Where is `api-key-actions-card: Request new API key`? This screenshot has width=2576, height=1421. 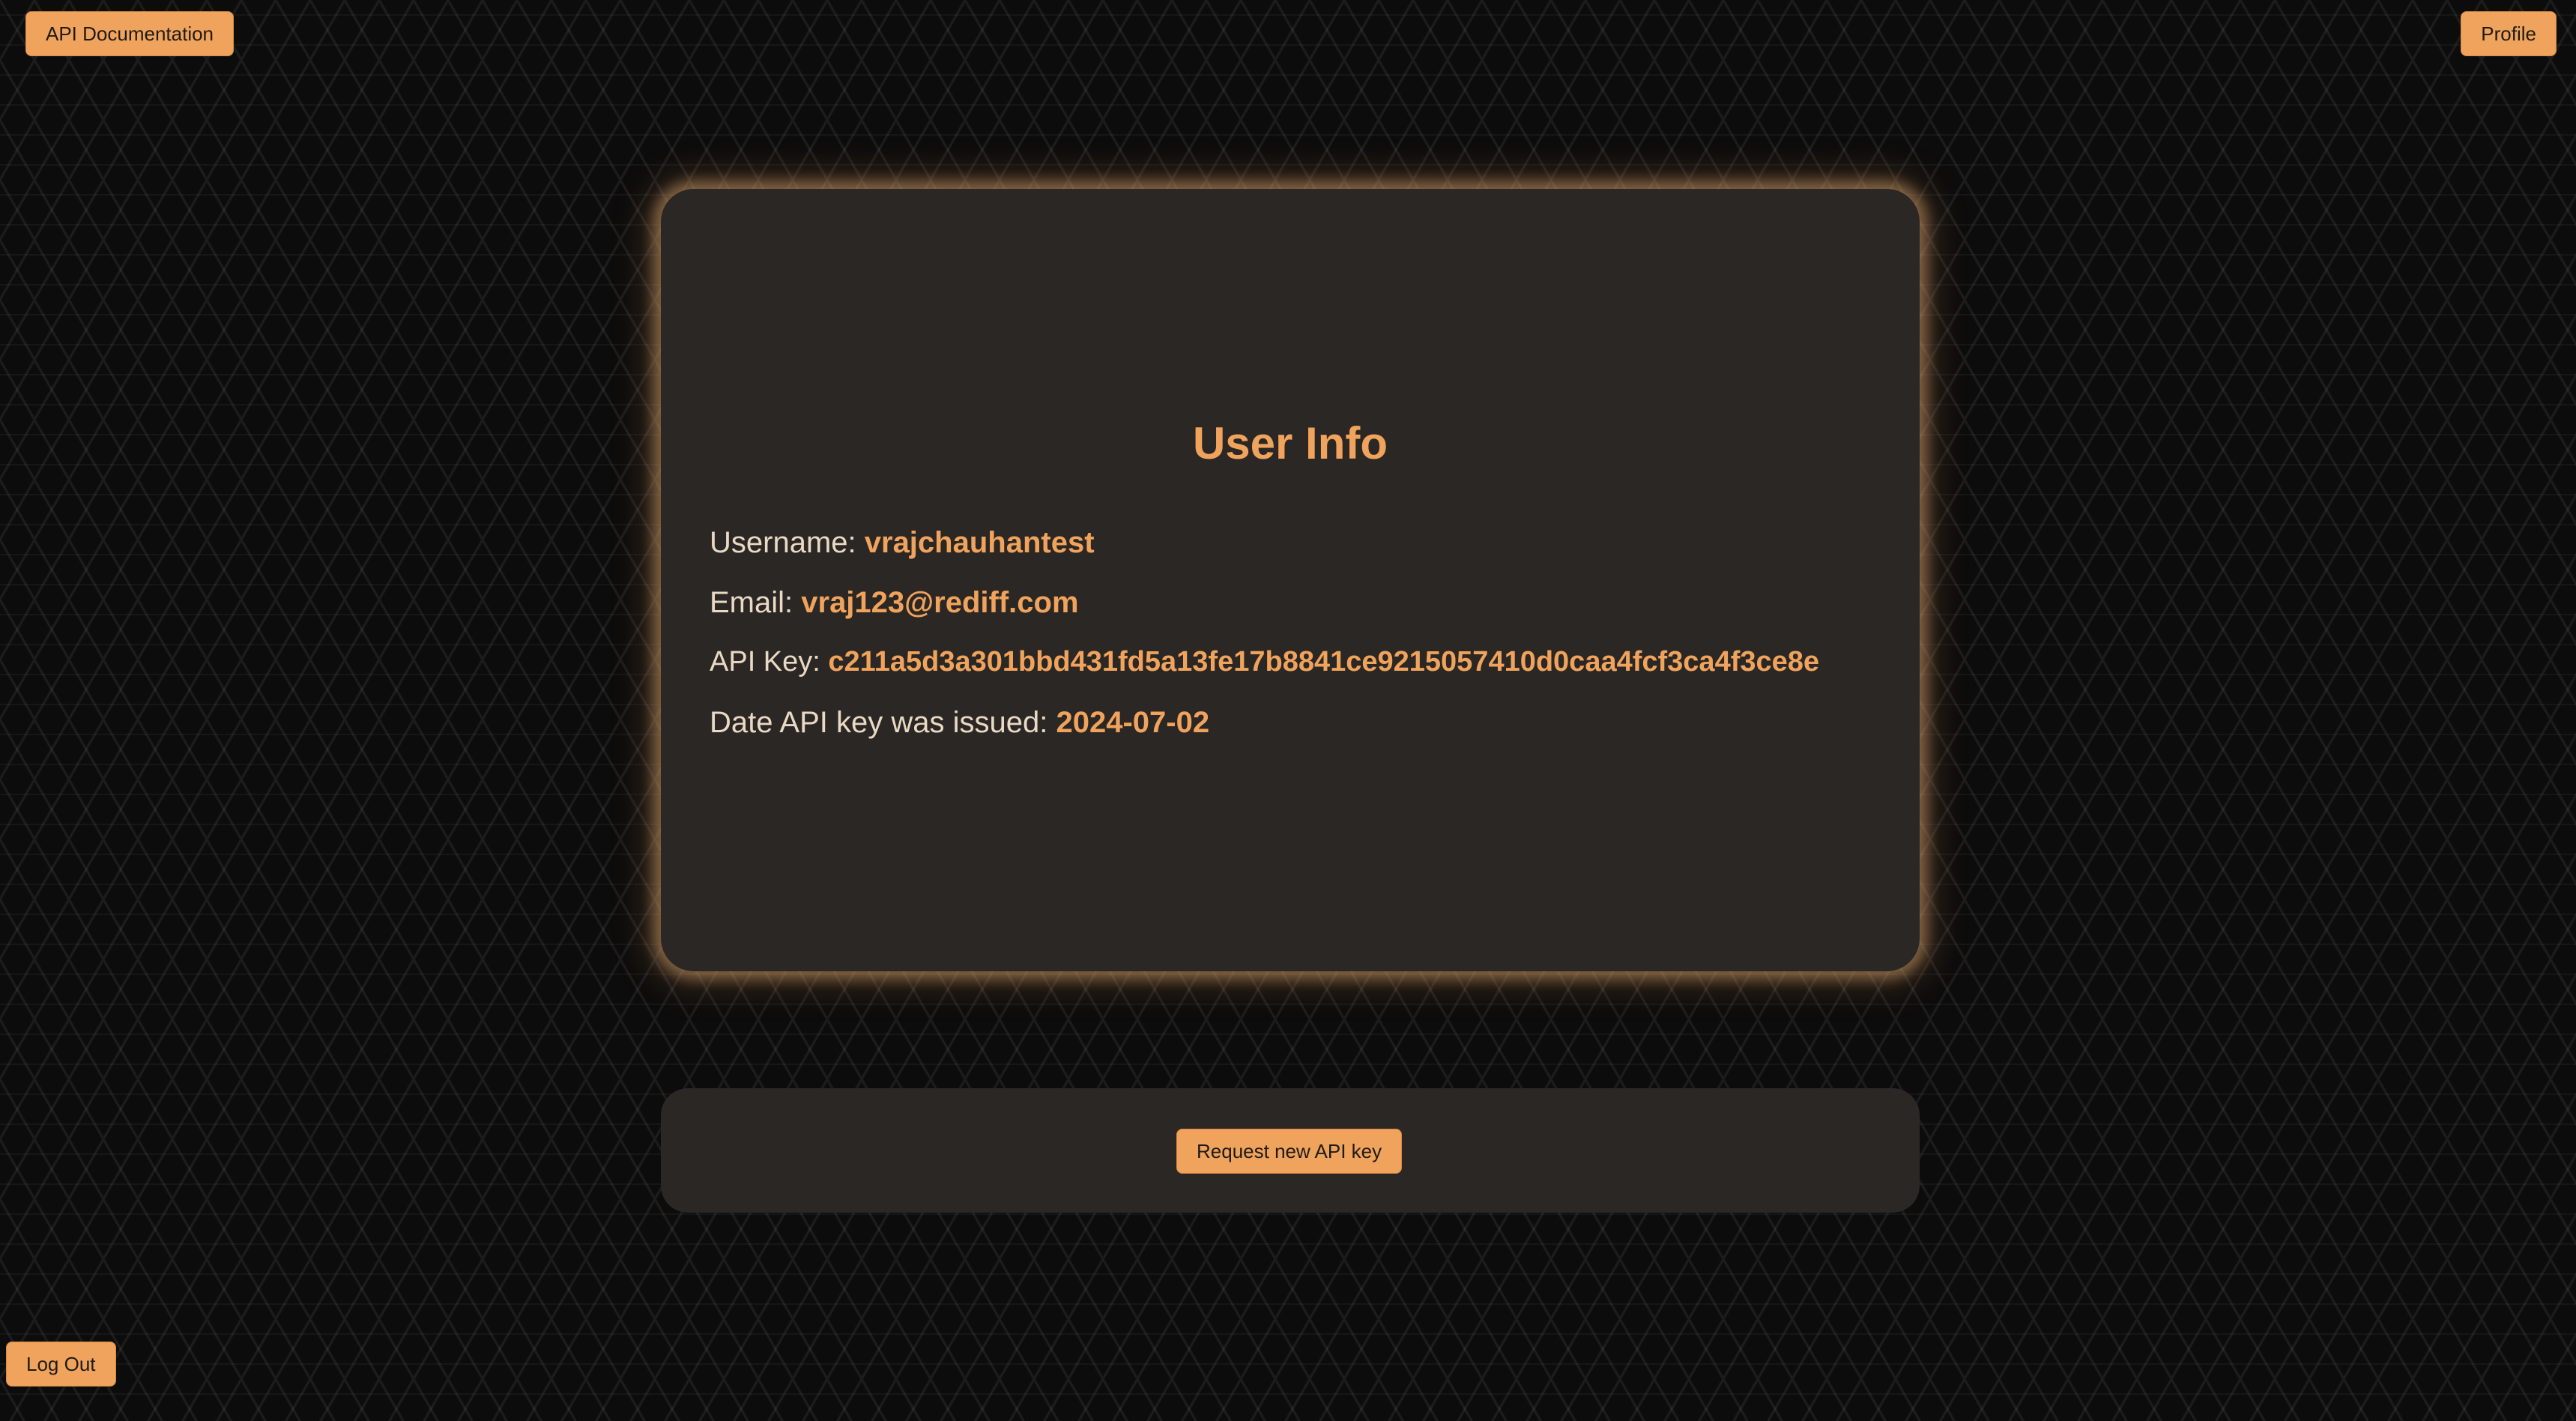
api-key-actions-card: Request new API key is located at coordinates (1290, 1150).